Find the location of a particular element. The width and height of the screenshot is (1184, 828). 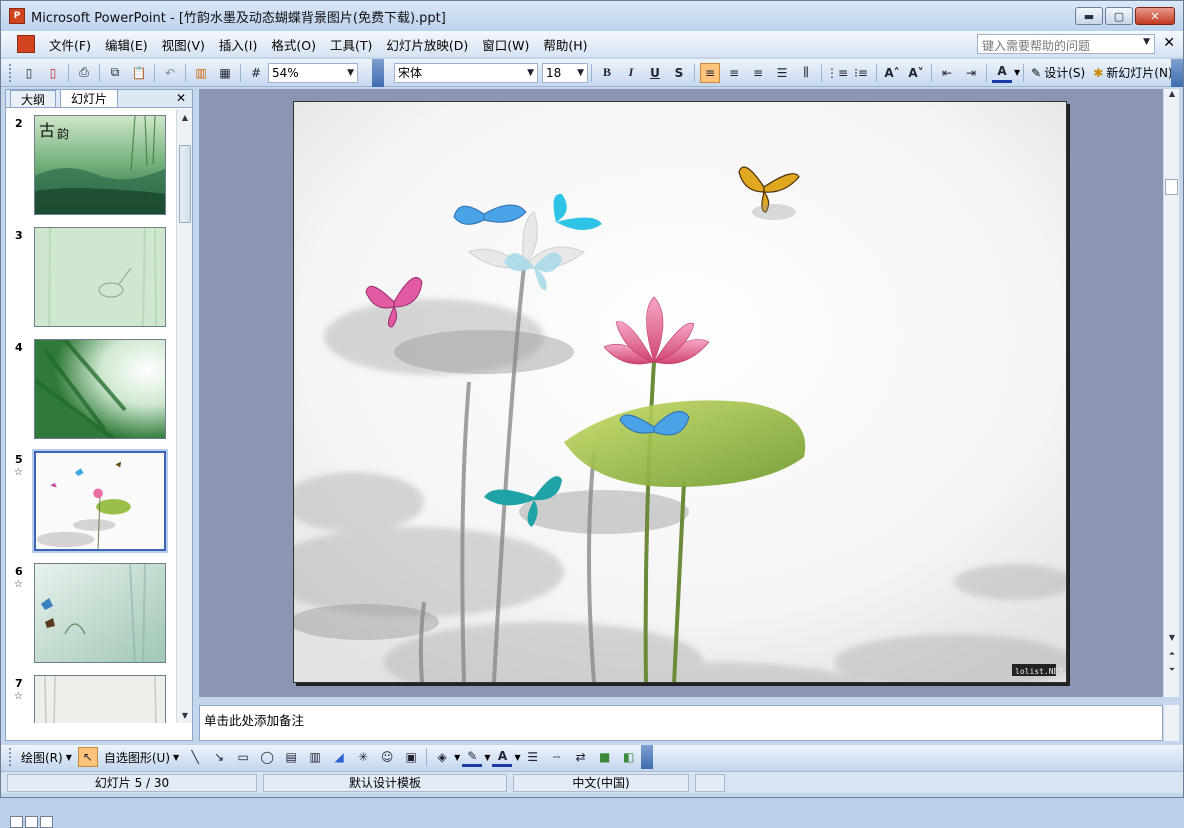

draw-menu-button: 绘图(R) ▼ is located at coordinates (46, 757).